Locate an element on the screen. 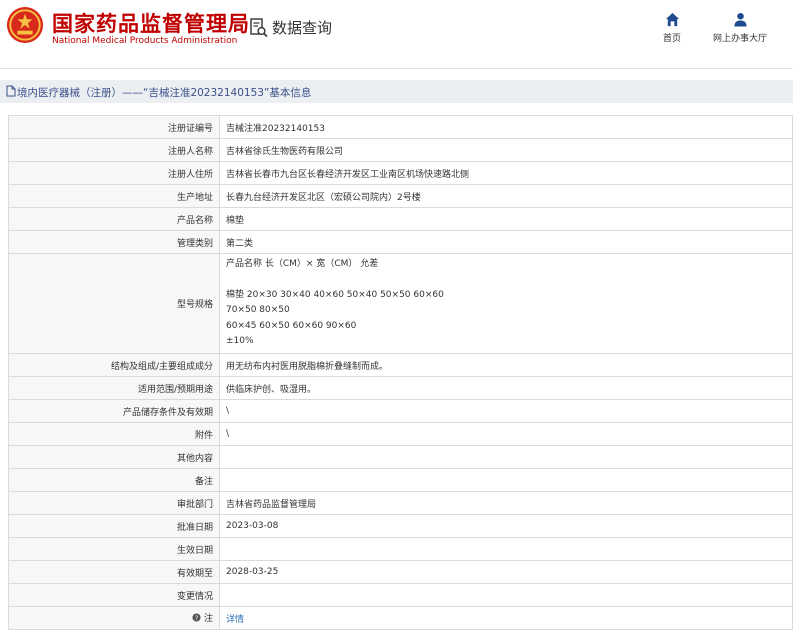  table-row: 注册人名称 吉林省徐氏生物医药有限公司 is located at coordinates (400, 150).